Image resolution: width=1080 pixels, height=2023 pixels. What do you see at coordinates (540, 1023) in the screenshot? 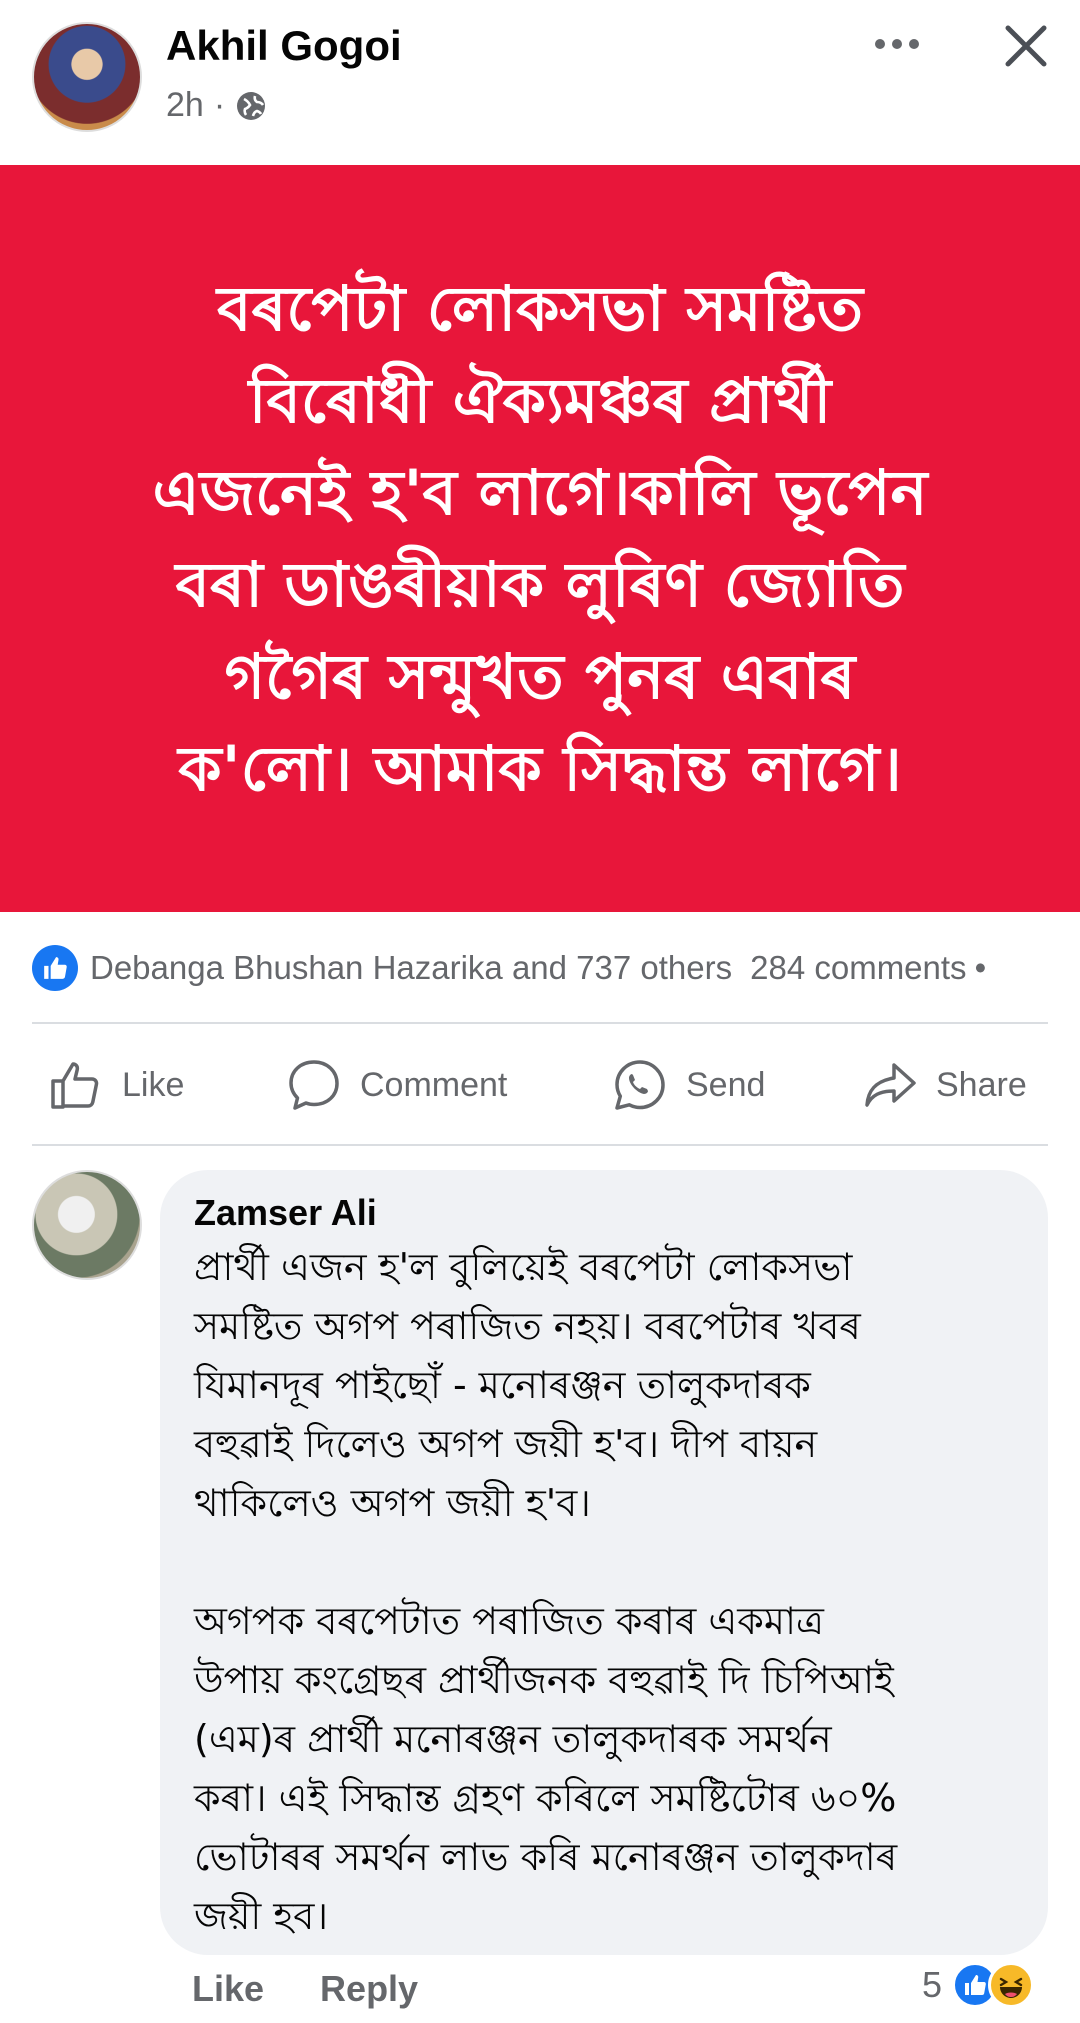
I see `divider-top` at bounding box center [540, 1023].